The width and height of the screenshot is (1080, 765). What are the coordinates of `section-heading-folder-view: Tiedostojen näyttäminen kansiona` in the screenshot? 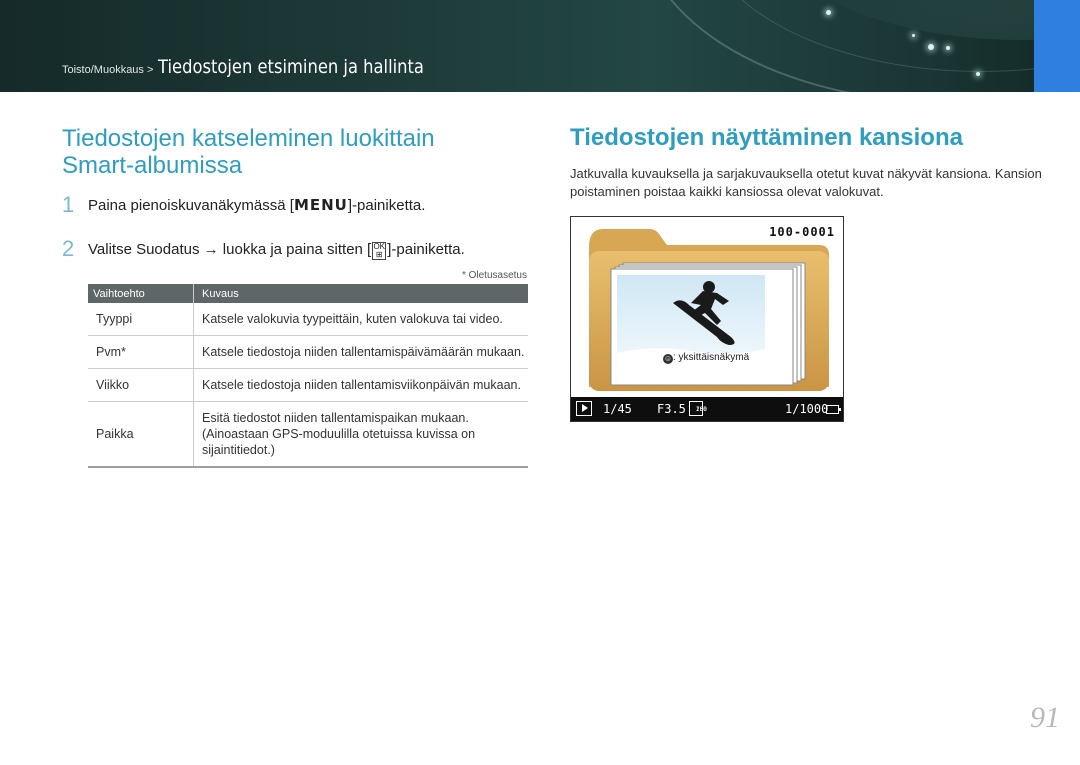 It's located at (766, 137).